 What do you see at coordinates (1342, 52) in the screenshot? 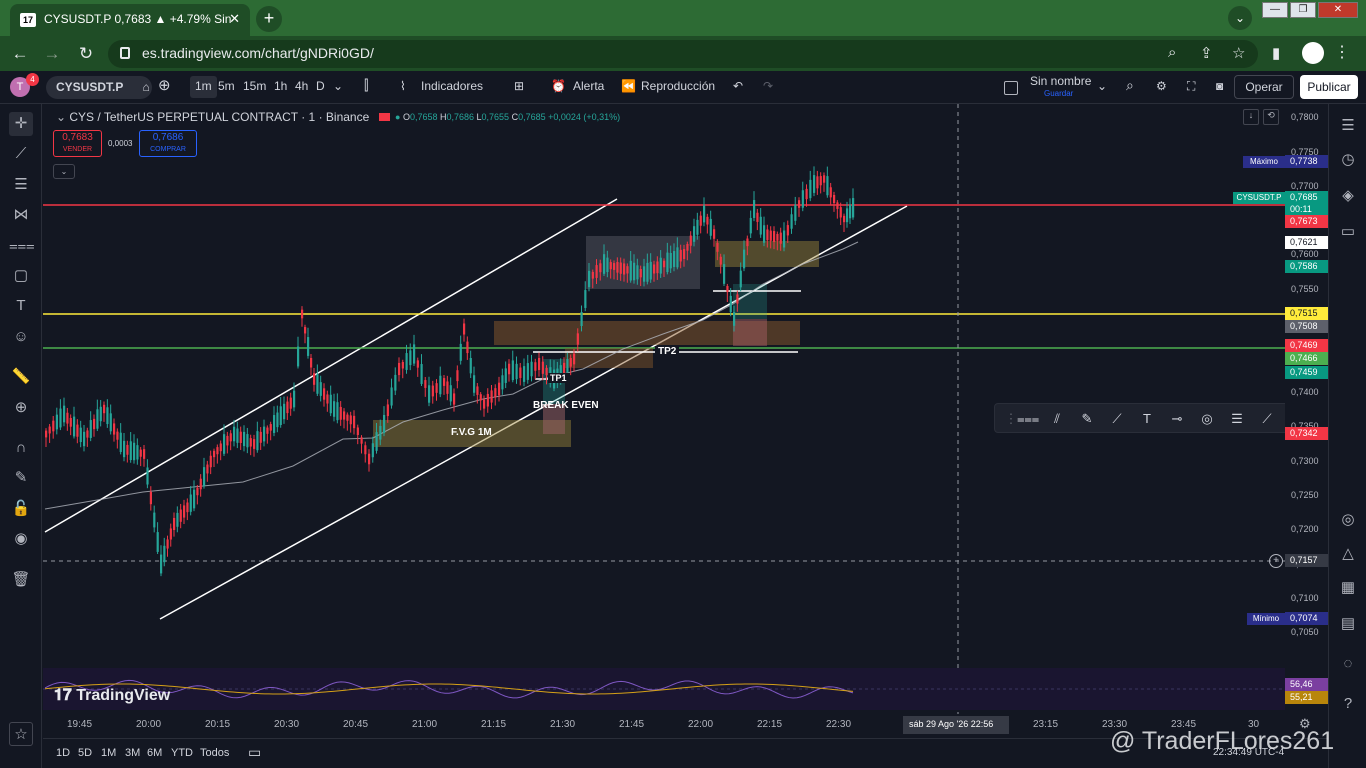
I see `browser-menu-icon: ⋮` at bounding box center [1342, 52].